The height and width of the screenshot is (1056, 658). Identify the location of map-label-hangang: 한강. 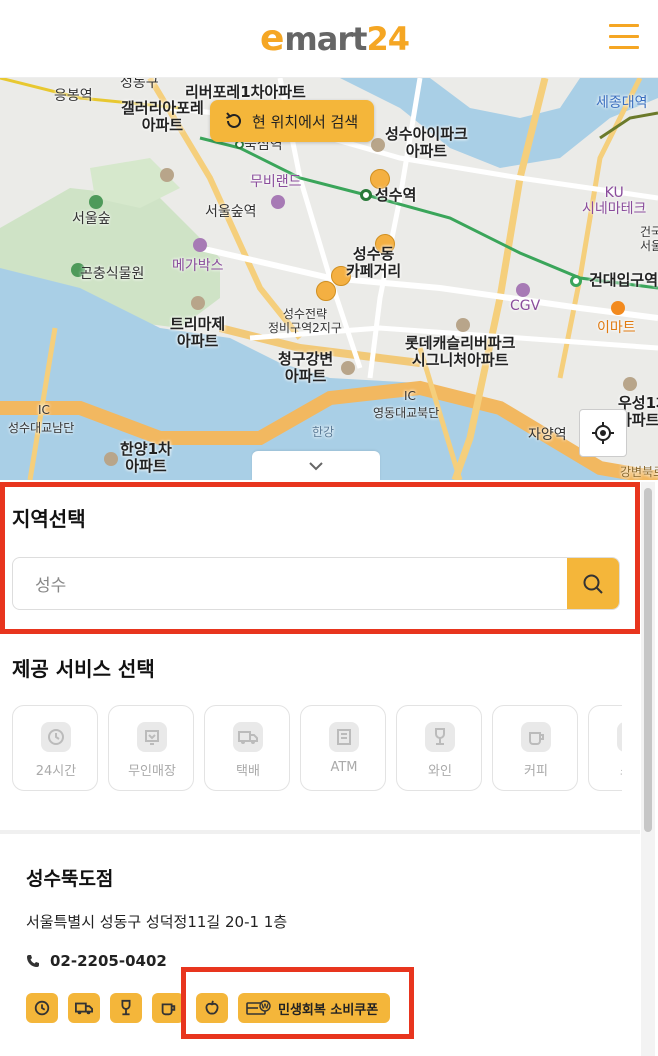
(323, 432).